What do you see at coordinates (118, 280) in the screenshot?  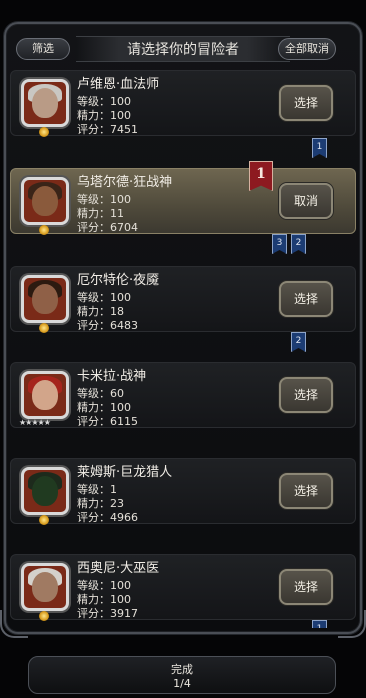 I see `adventurer-name: 厄尔特伦·夜魇` at bounding box center [118, 280].